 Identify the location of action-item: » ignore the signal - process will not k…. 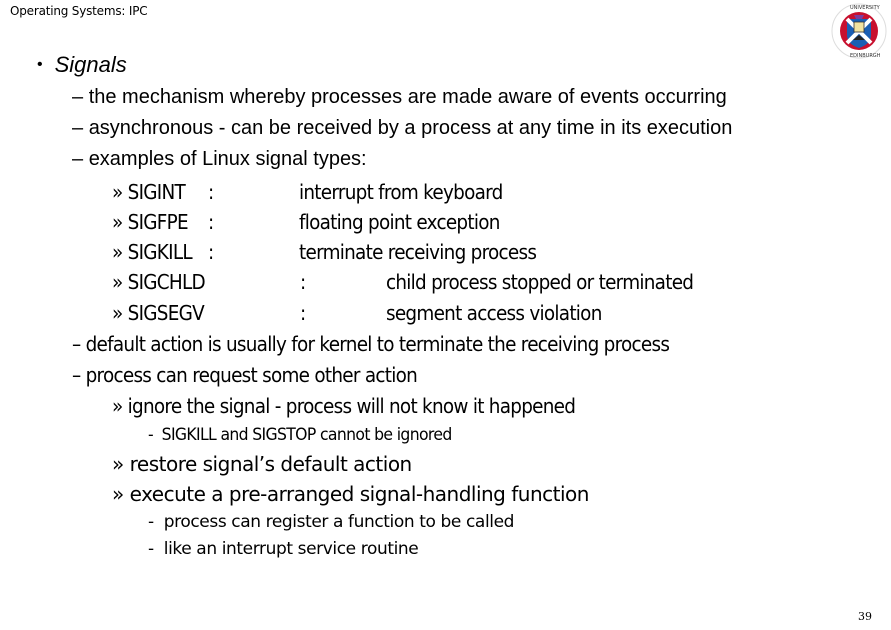
(344, 406).